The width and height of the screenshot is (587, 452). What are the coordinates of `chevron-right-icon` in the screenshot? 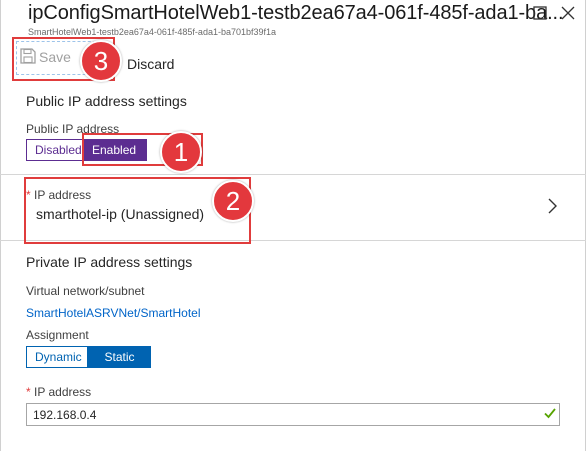 It's located at (552, 206).